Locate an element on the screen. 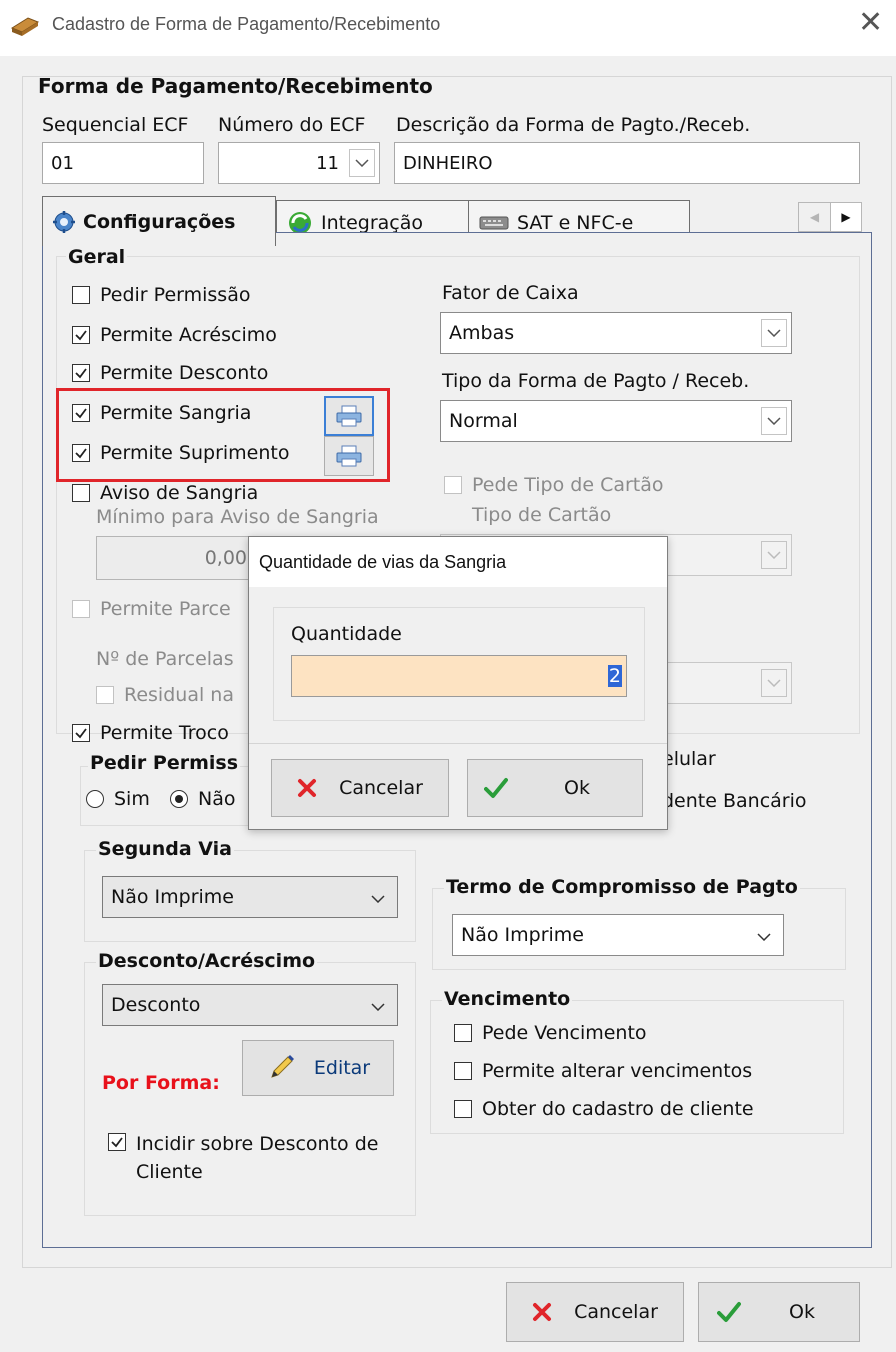 This screenshot has width=896, height=1352. modal-ok-button: Ok is located at coordinates (555, 788).